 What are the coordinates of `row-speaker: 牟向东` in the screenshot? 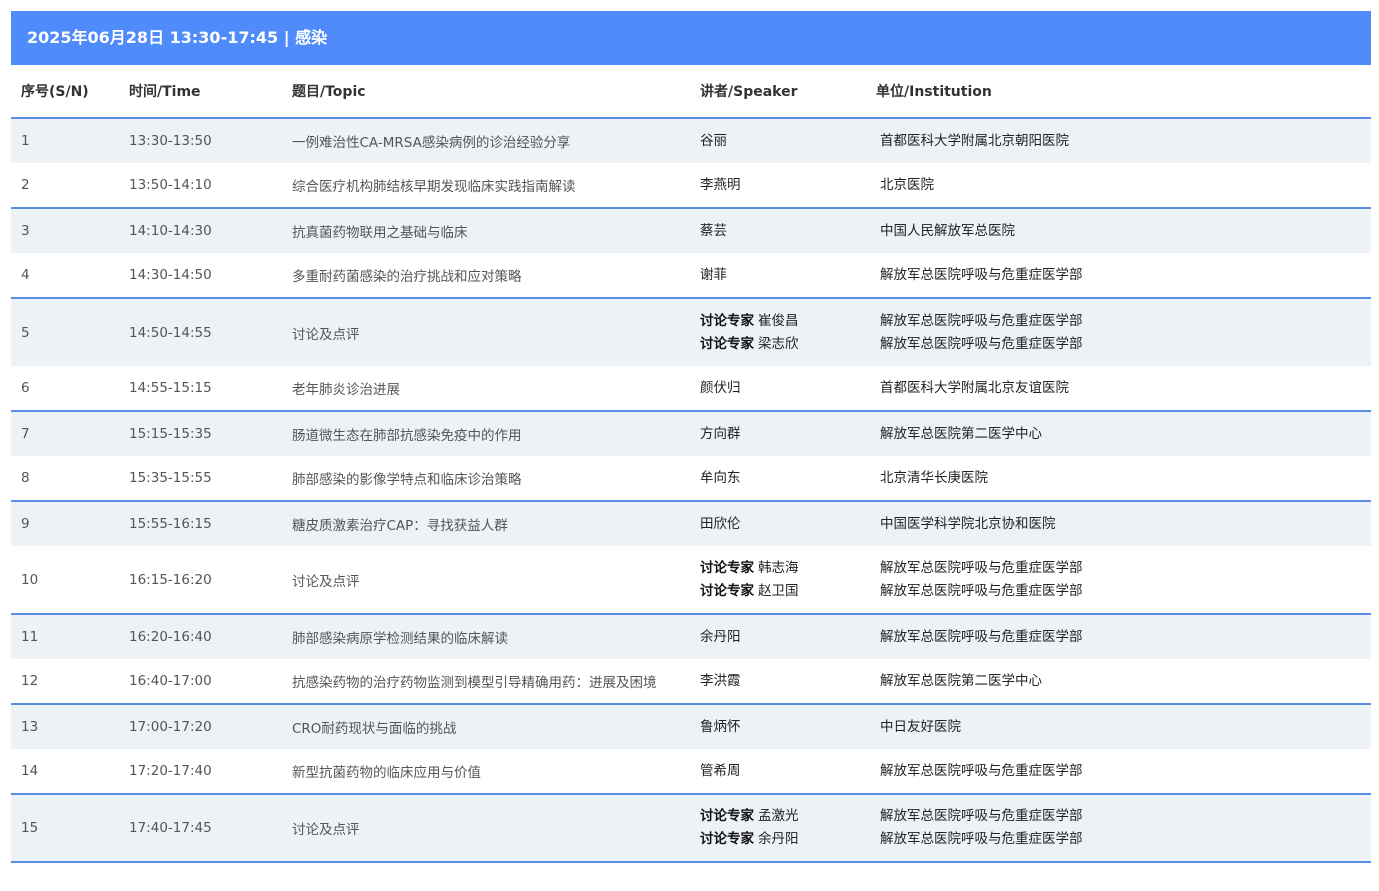 It's located at (778, 478).